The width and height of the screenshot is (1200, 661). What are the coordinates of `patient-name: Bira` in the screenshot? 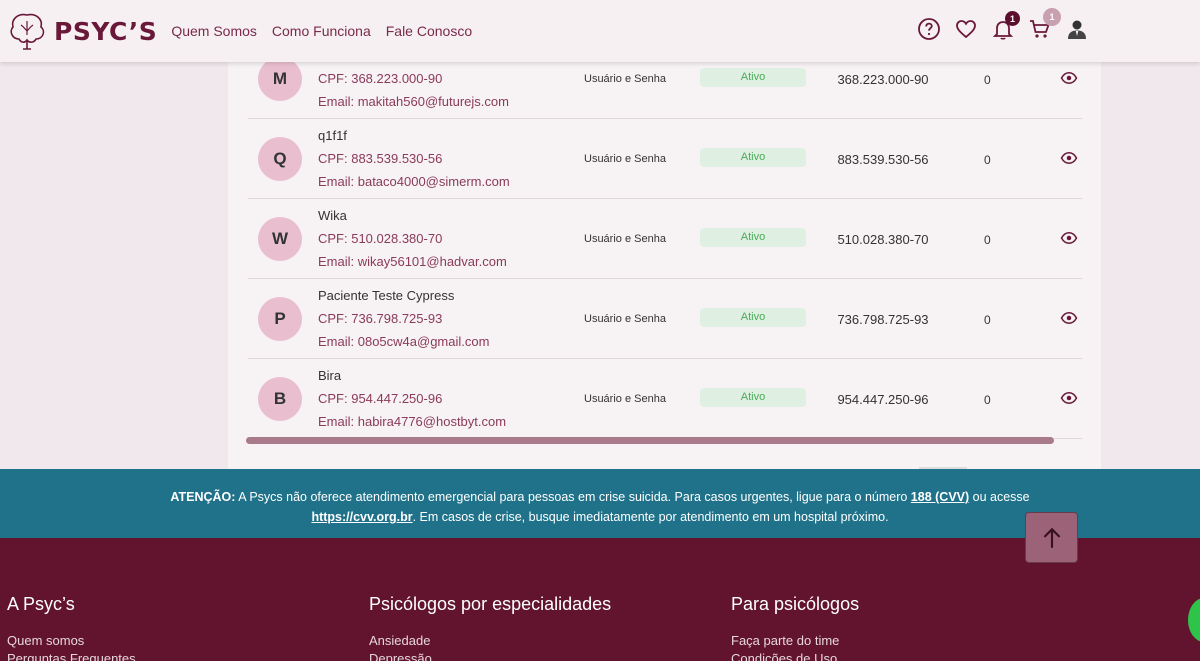 It's located at (330, 375).